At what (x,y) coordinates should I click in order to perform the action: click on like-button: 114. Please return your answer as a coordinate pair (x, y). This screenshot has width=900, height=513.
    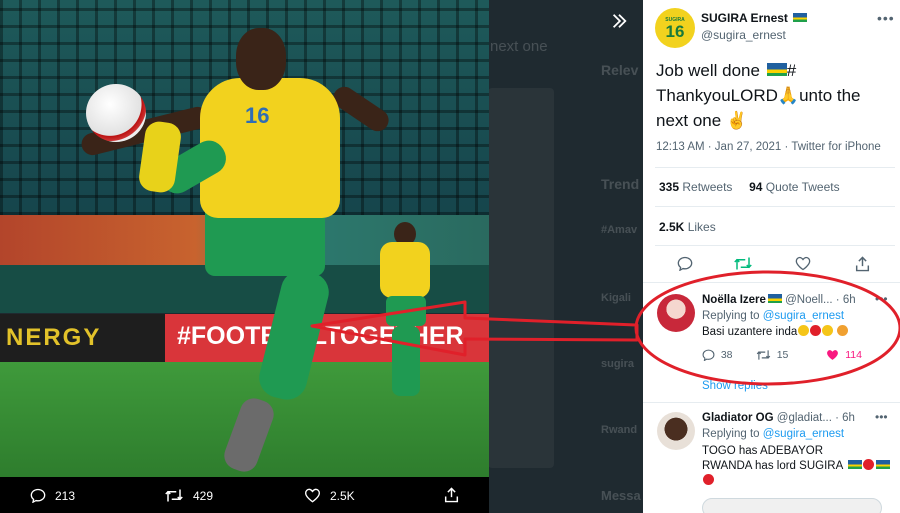
    Looking at the image, I should click on (844, 355).